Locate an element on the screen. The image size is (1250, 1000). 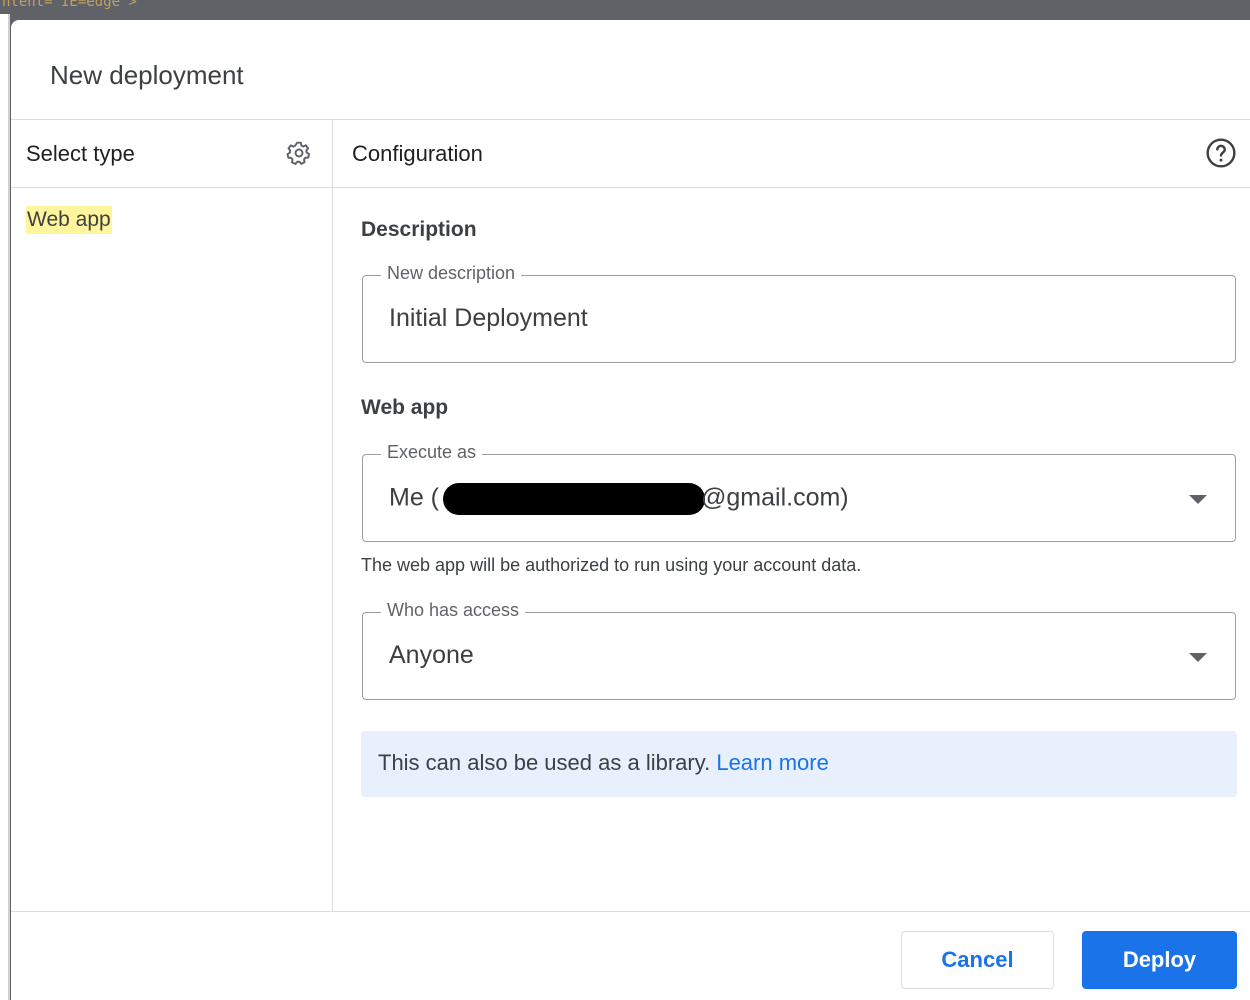
help-circle-icon is located at coordinates (1221, 153).